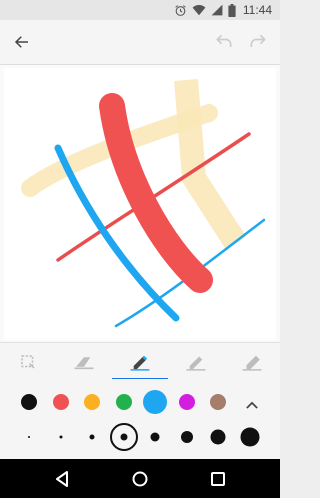  I want to click on redo-icon, so click(258, 40).